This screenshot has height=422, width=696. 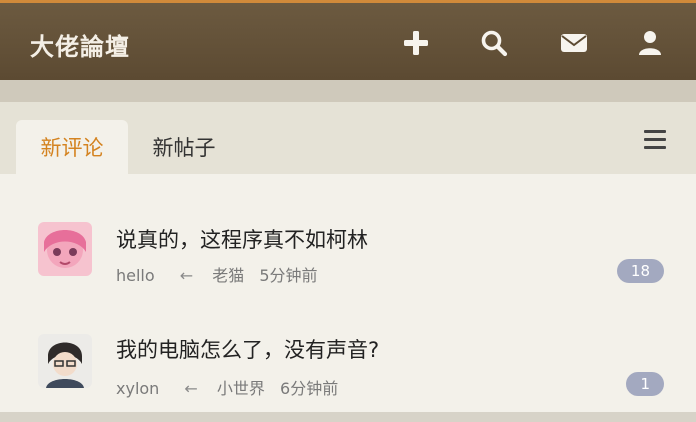 I want to click on post-author: hello, so click(x=135, y=275).